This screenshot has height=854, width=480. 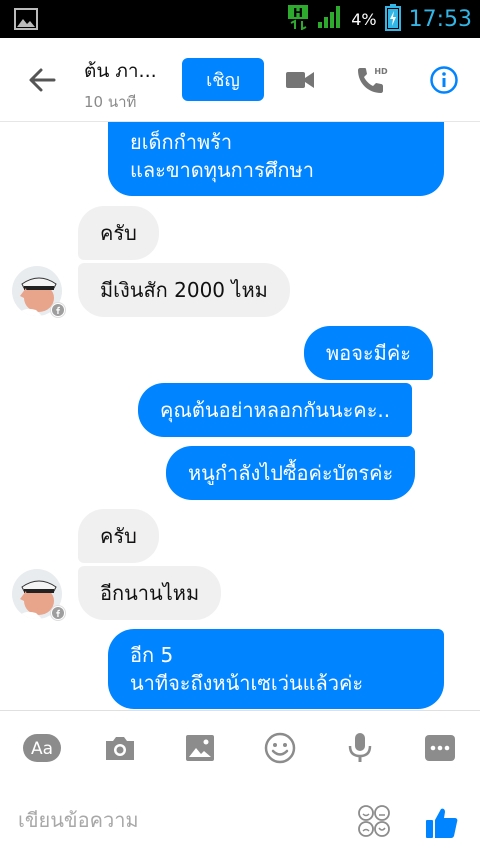 What do you see at coordinates (120, 748) in the screenshot?
I see `camera-icon` at bounding box center [120, 748].